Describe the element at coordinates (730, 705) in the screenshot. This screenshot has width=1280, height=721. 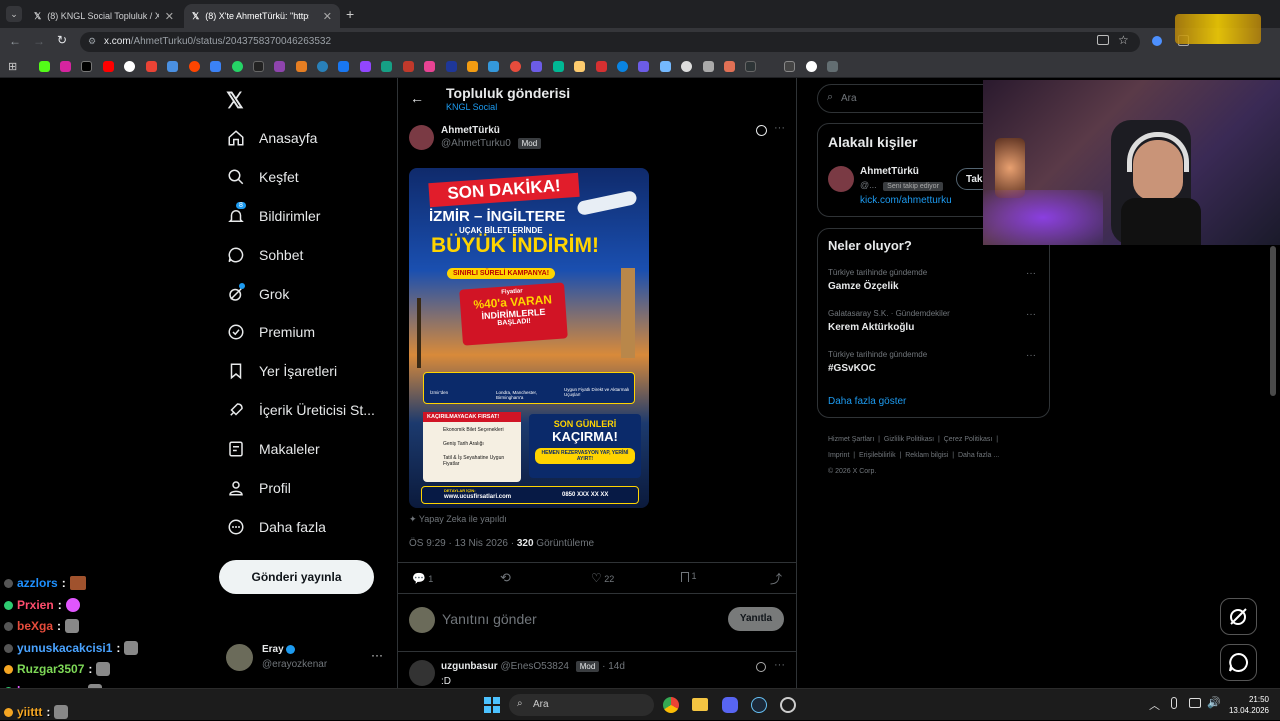
I see `discord-icon` at that location.